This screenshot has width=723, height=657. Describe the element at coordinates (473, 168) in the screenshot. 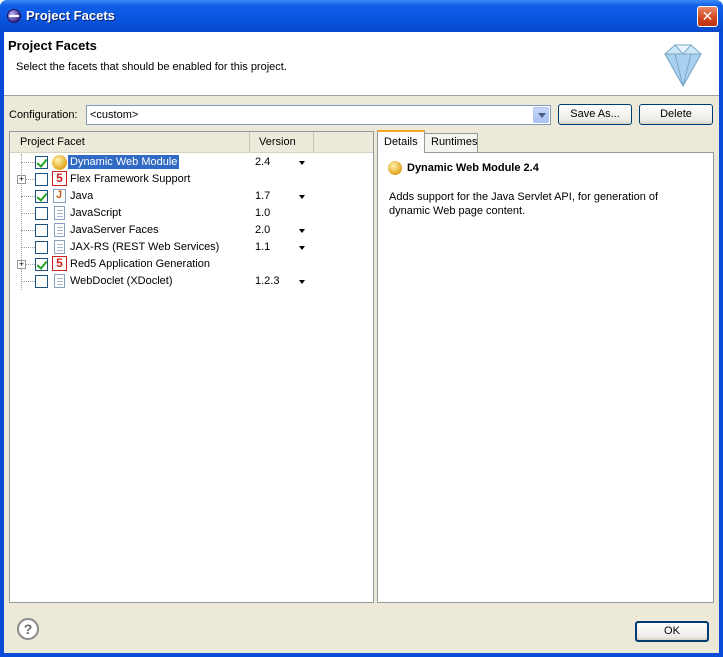

I see `details-title: Dynamic Web Module 2.4` at that location.